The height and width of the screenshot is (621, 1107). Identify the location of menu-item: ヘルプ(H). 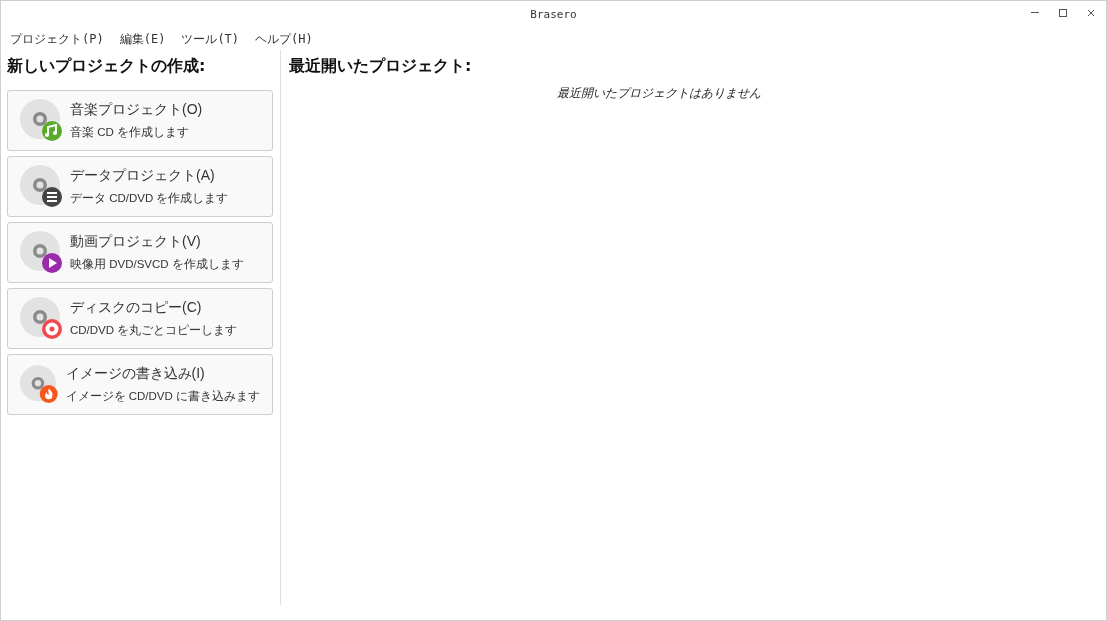
(284, 39).